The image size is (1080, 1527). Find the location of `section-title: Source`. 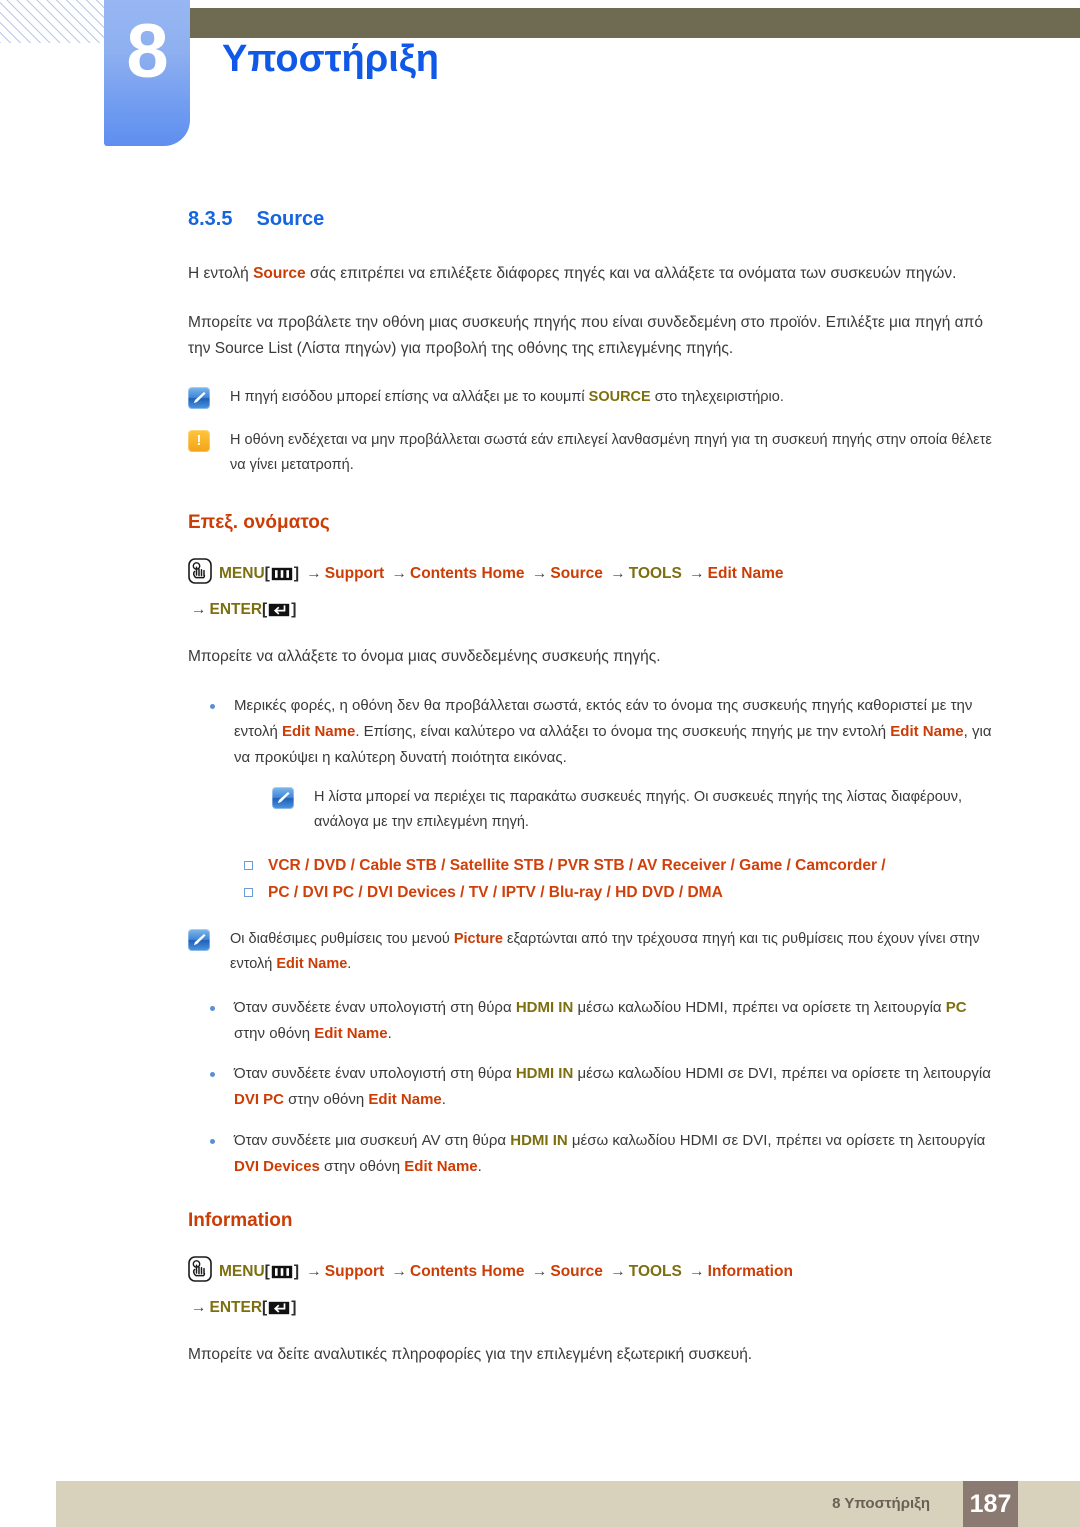

section-title: Source is located at coordinates (290, 219).